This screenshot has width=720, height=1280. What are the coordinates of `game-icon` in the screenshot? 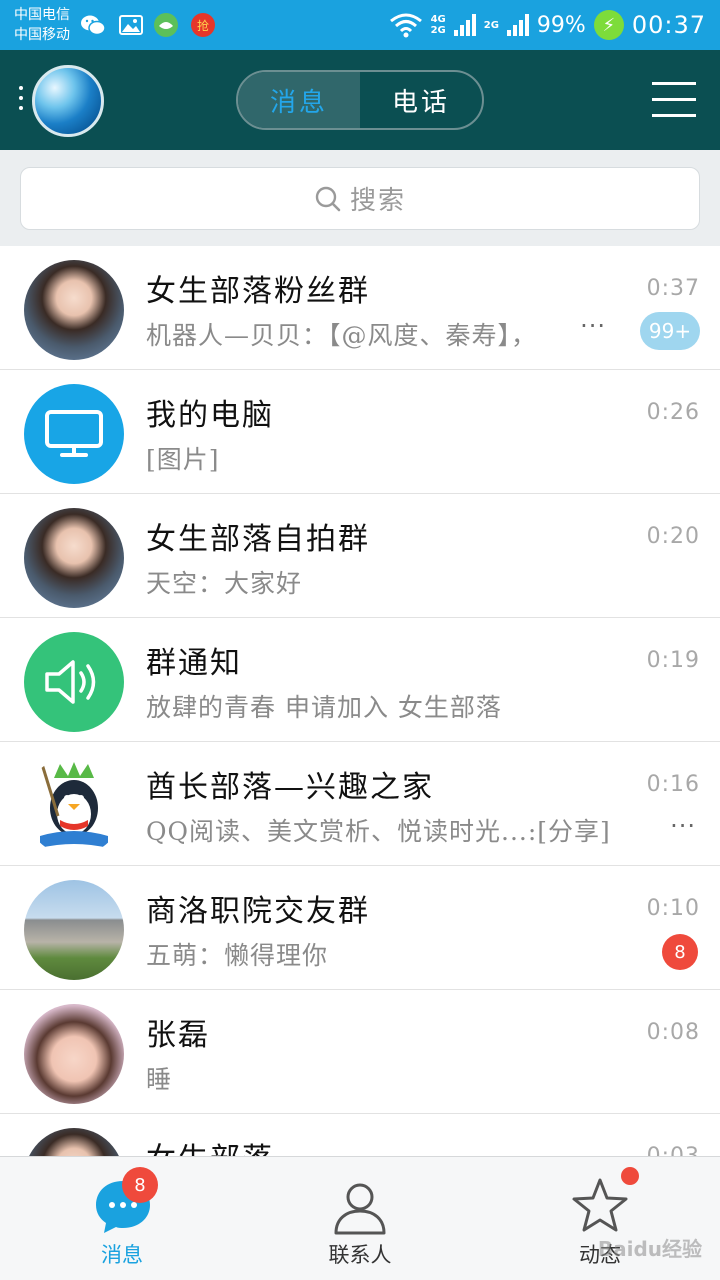 It's located at (166, 25).